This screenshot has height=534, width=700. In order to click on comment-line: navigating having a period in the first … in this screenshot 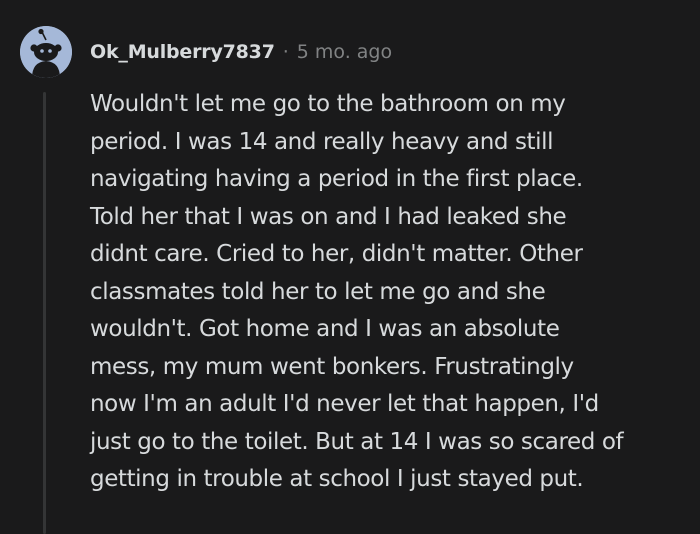, I will do `click(336, 179)`.